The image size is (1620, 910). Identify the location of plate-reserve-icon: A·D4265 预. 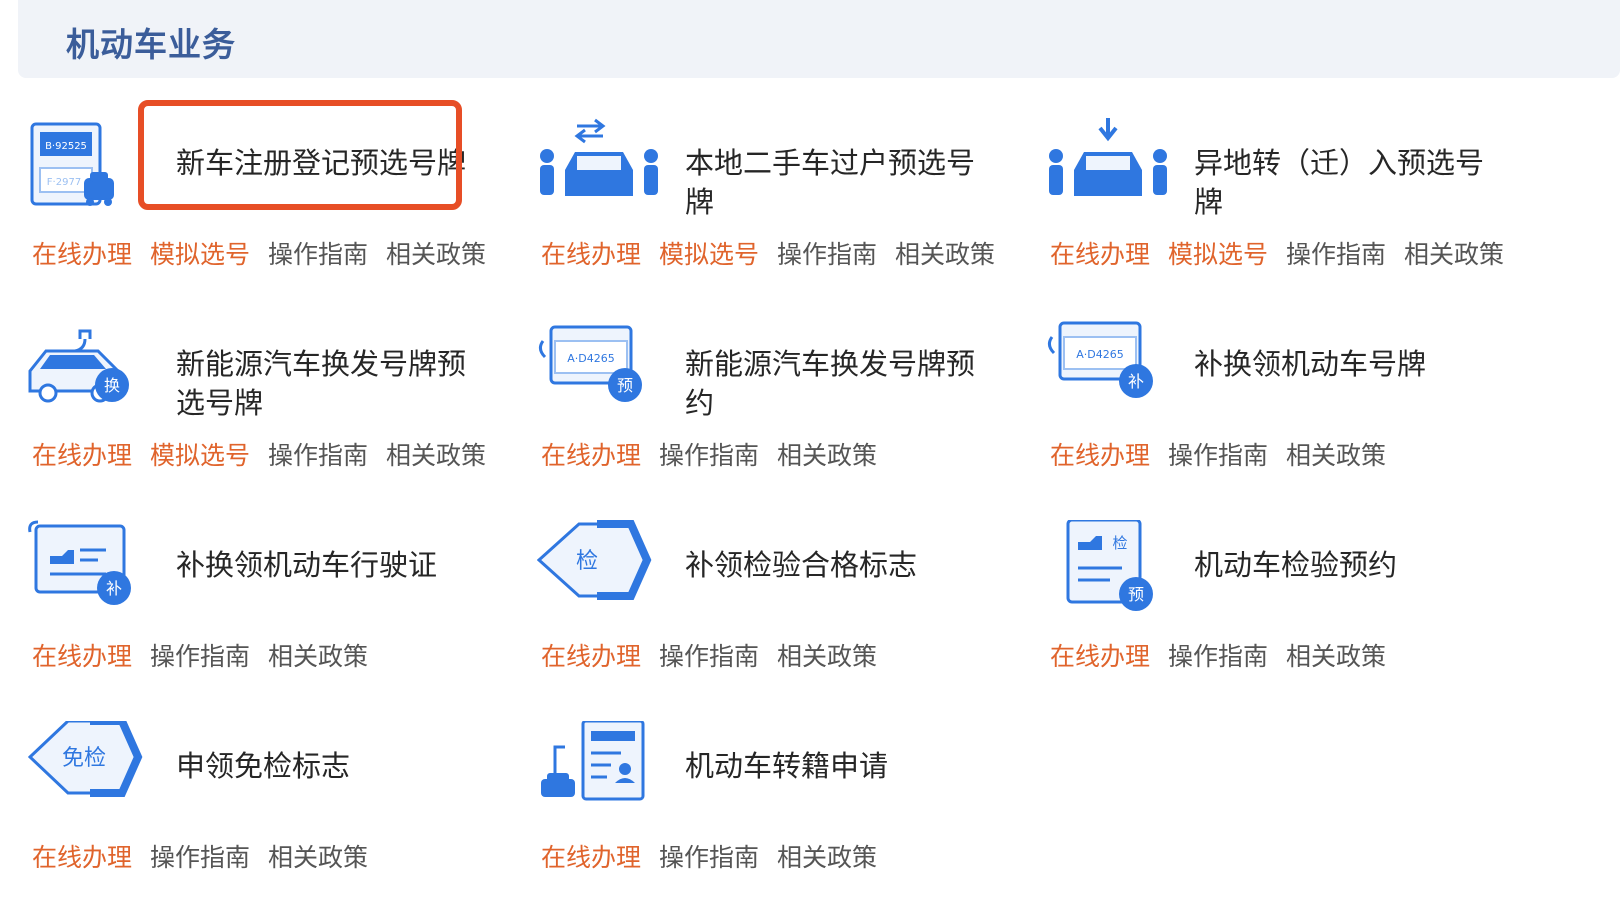
(601, 369).